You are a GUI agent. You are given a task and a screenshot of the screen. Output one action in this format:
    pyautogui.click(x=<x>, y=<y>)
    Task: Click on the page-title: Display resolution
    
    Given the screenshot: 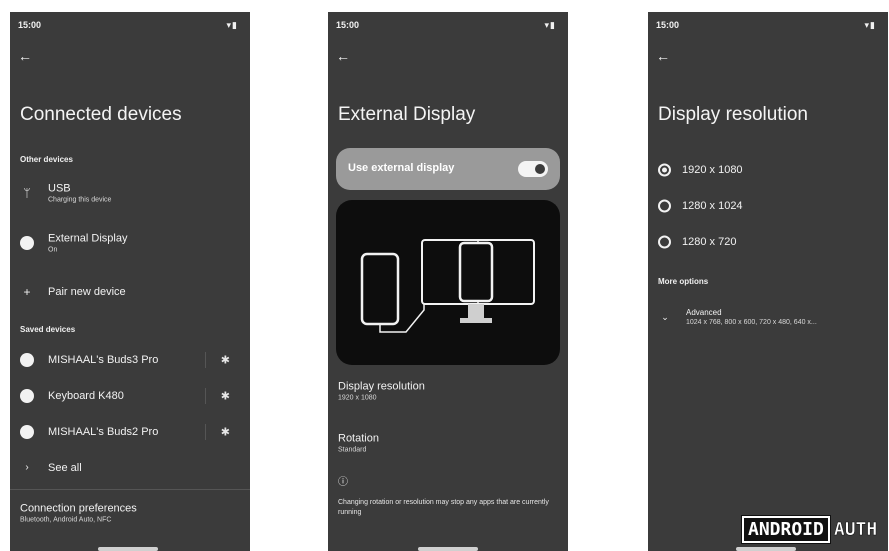 What is the action you would take?
    pyautogui.click(x=733, y=114)
    